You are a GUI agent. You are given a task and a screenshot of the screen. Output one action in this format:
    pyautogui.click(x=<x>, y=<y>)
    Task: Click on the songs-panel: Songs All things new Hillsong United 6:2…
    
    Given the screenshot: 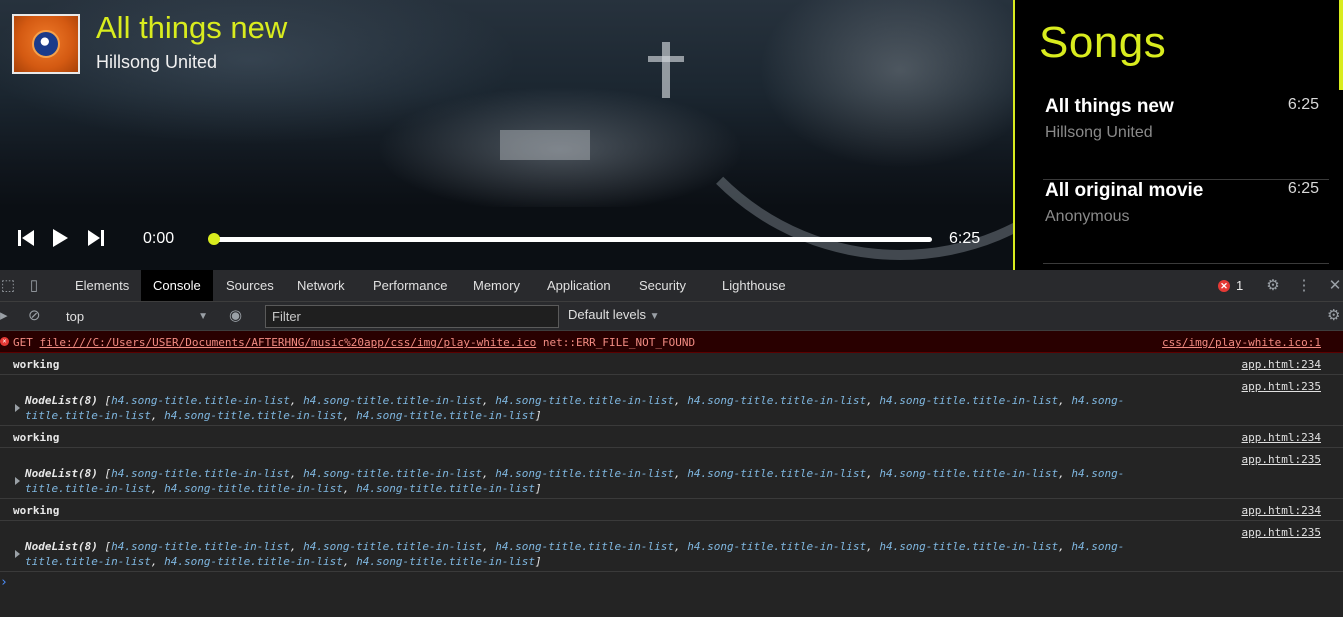 What is the action you would take?
    pyautogui.click(x=1178, y=135)
    